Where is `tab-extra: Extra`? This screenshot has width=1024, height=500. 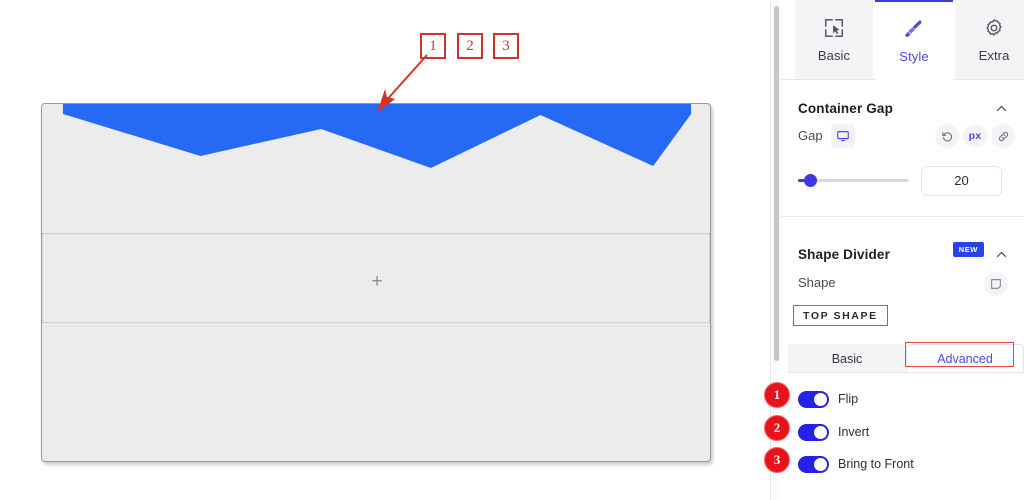
tab-extra: Extra is located at coordinates (989, 40).